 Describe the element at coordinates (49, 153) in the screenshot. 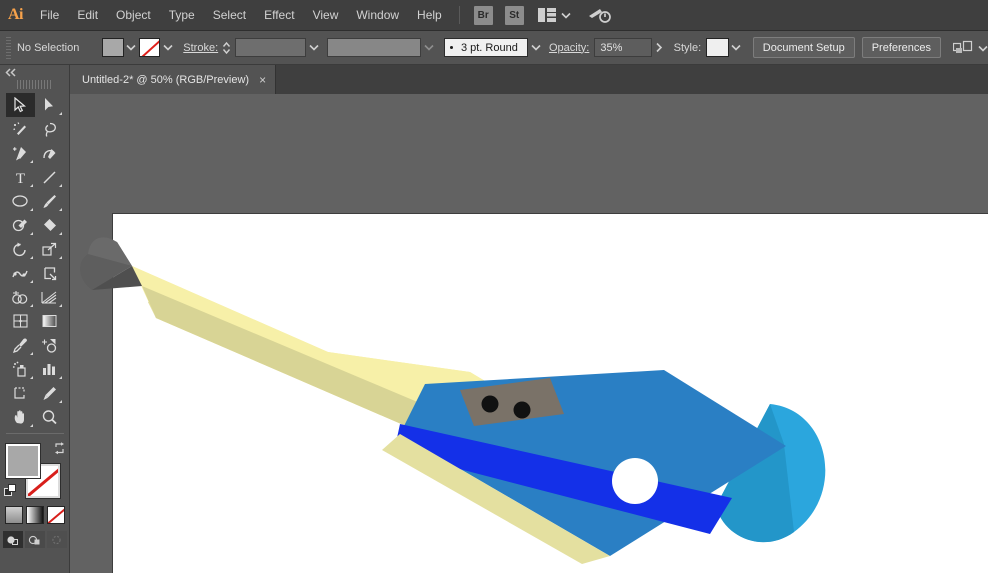

I see `curvature-tool` at that location.